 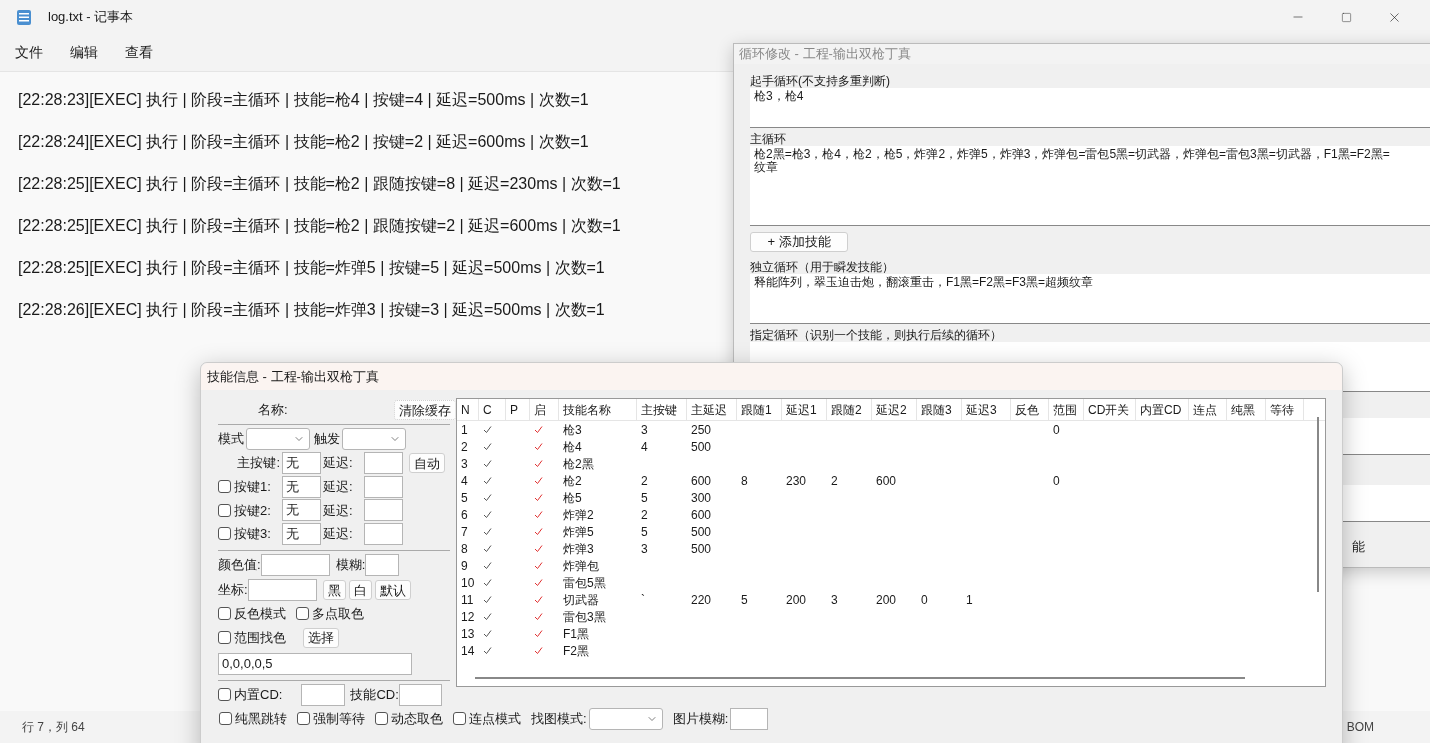 I want to click on checkbox-label: 多点取色, so click(x=338, y=613).